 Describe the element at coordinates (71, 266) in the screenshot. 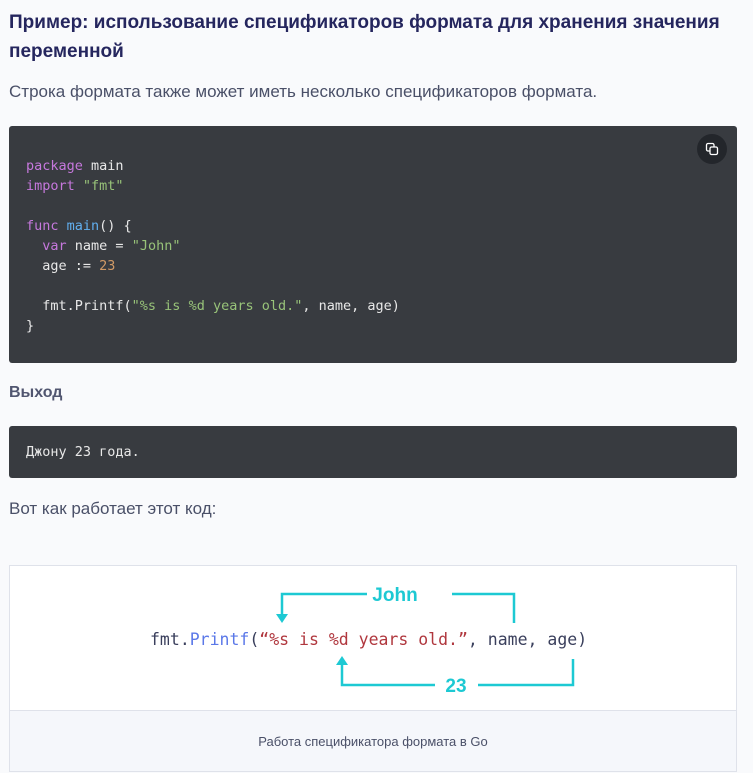

I see `code-text: age :=` at that location.